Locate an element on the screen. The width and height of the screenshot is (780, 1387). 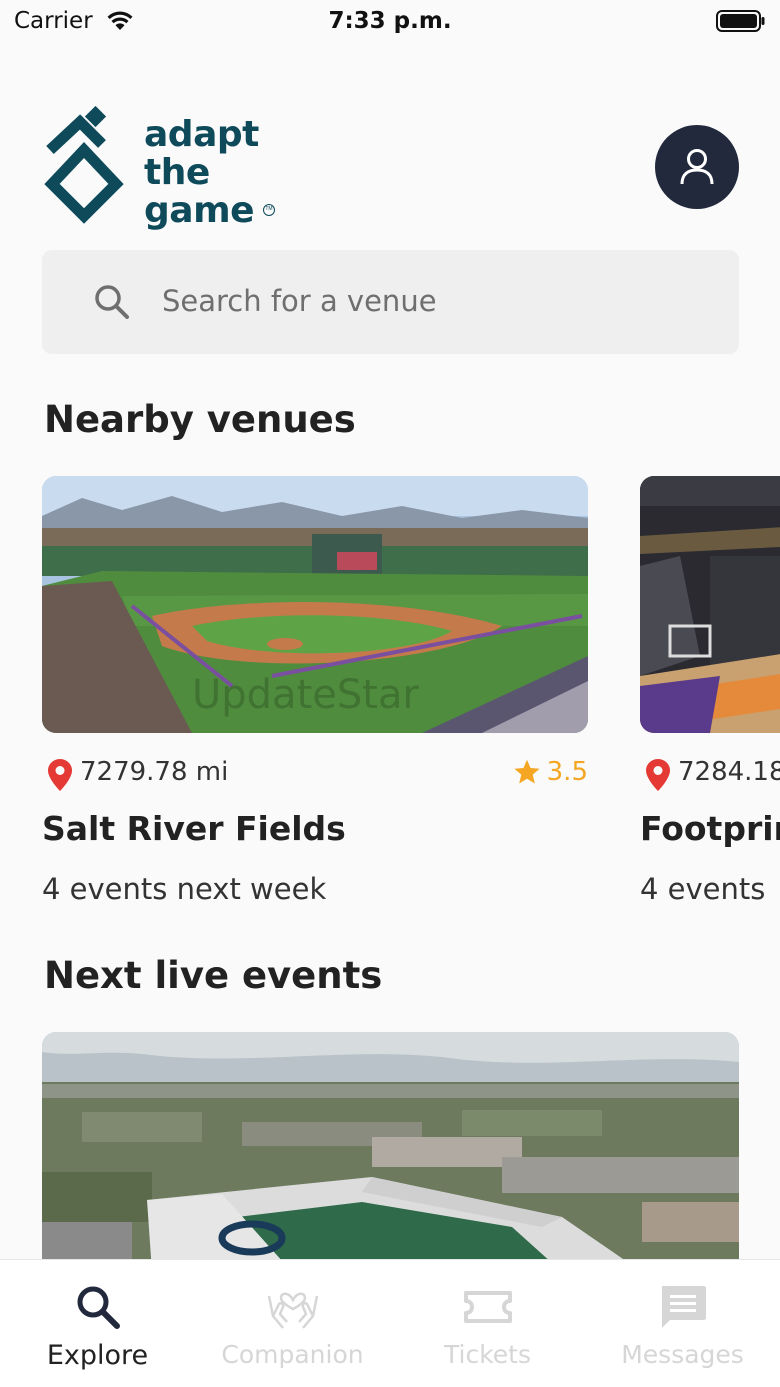
venue-distance: 7284.18 is located at coordinates (729, 772).